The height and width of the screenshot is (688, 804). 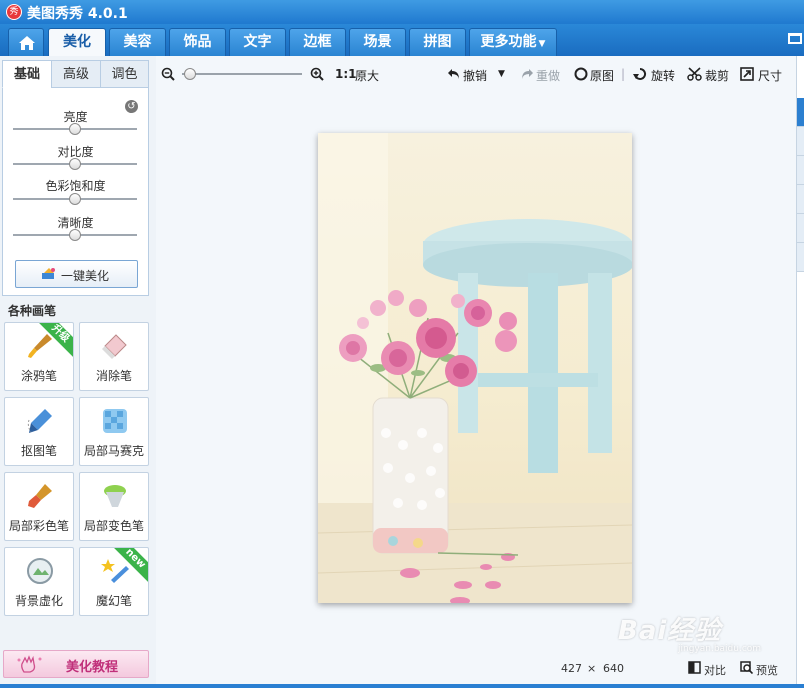 I want to click on one-to-one-ratio-label: 1:1, so click(x=346, y=74).